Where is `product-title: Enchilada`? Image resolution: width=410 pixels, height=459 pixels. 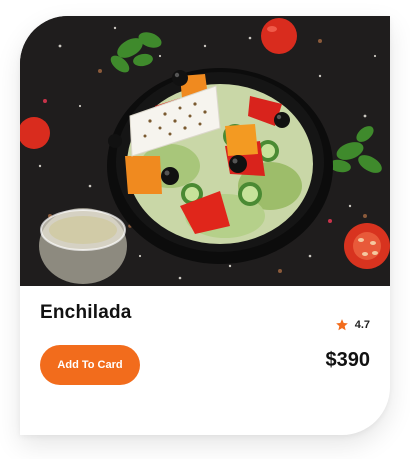
product-title: Enchilada is located at coordinates (86, 312).